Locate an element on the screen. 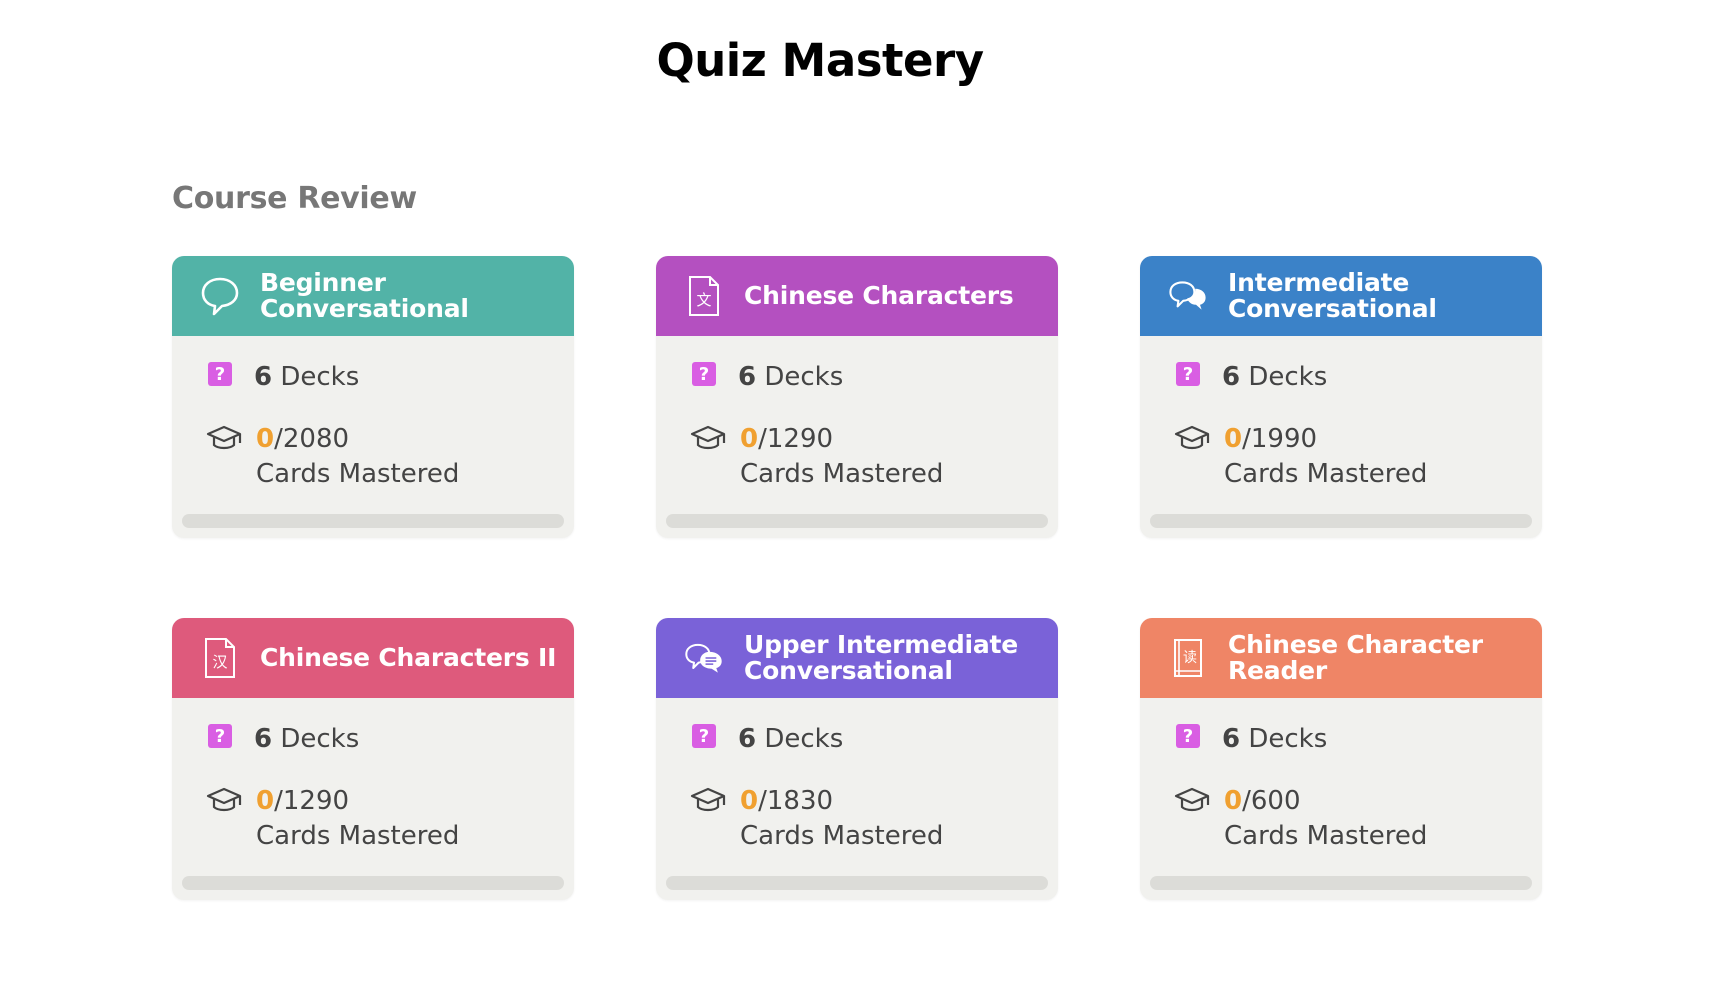 Image resolution: width=1712 pixels, height=984 pixels. document-character-icon: 文 is located at coordinates (704, 296).